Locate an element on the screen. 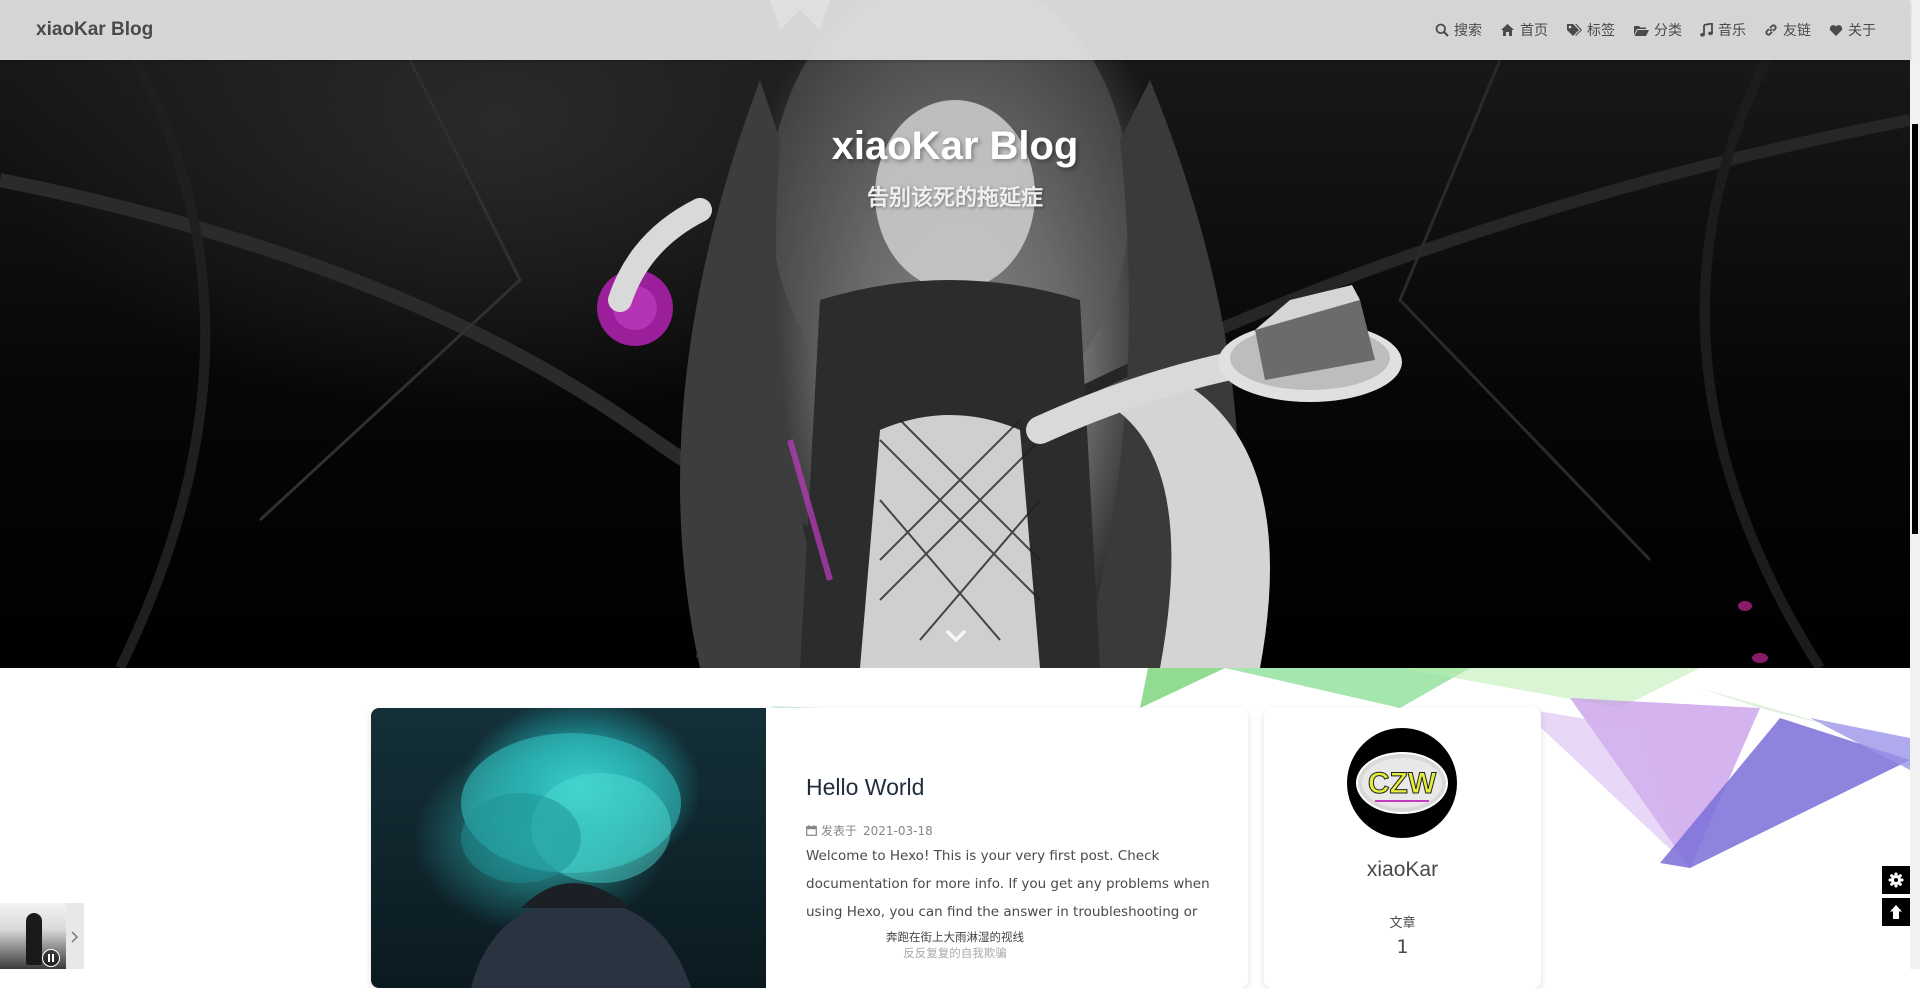 The width and height of the screenshot is (1920, 988). home-icon is located at coordinates (1507, 30).